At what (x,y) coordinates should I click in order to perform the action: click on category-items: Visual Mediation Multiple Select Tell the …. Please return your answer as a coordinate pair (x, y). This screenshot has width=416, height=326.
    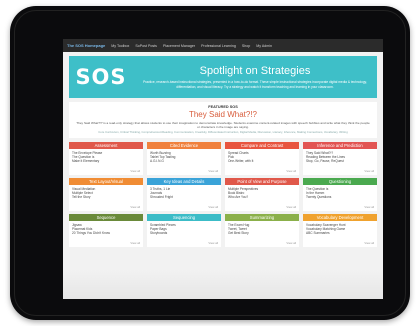
    Looking at the image, I should click on (106, 193).